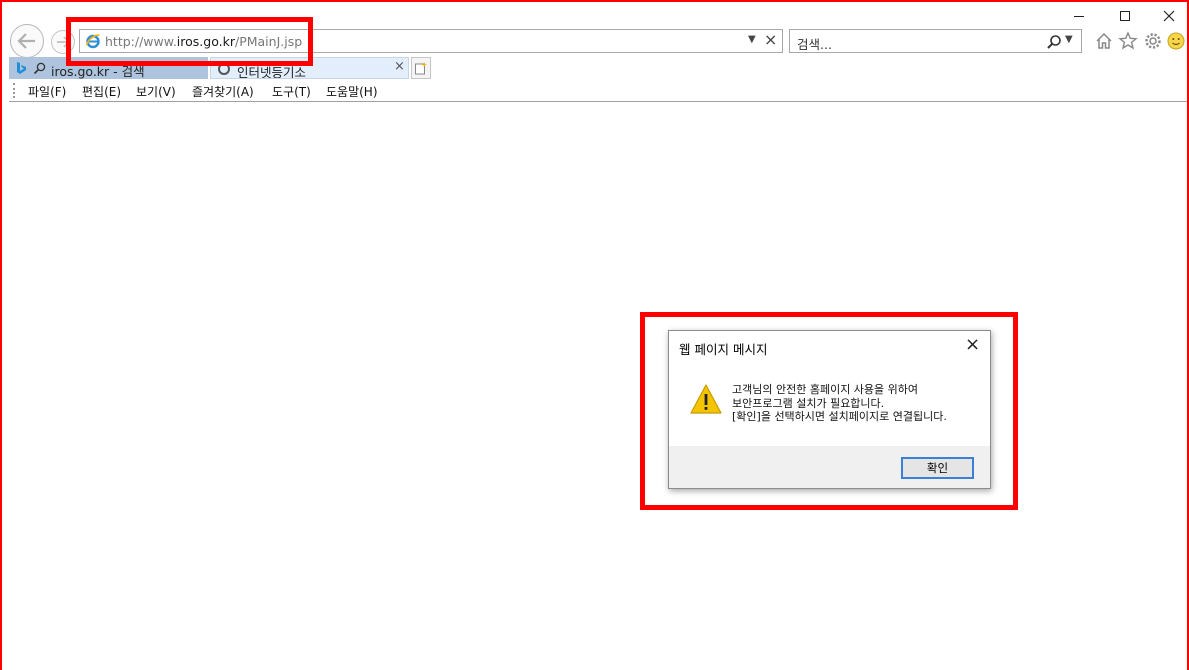 This screenshot has height=670, width=1189. Describe the element at coordinates (770, 39) in the screenshot. I see `address-stop-icon: ×` at that location.